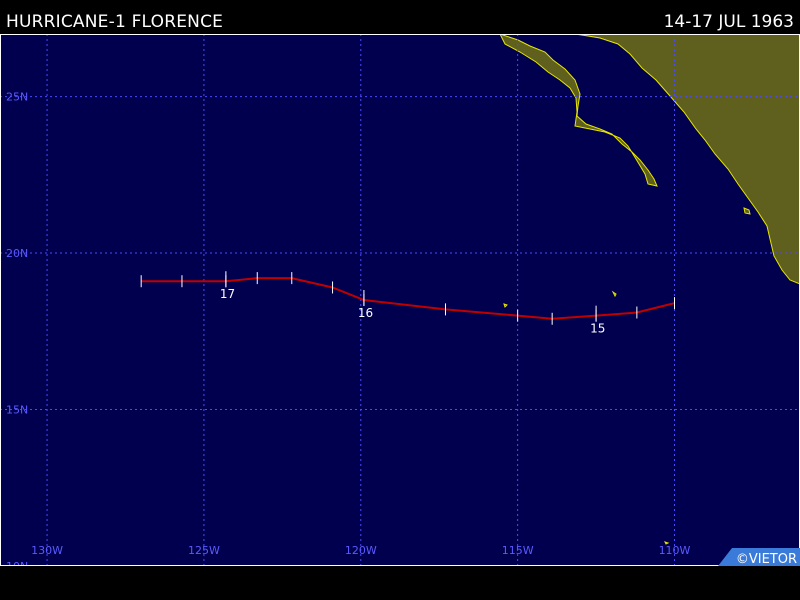 This screenshot has height=600, width=800. I want to click on day-label: 15, so click(597, 329).